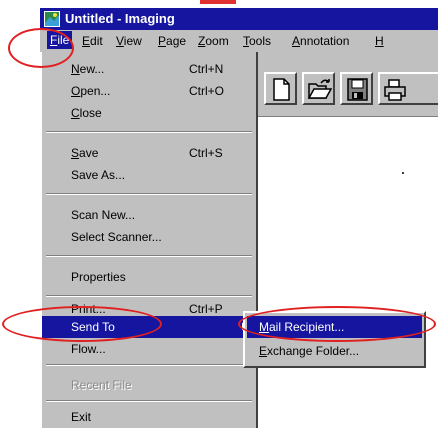 This screenshot has width=438, height=428. I want to click on shortcut-label: Ctrl+N, so click(206, 69).